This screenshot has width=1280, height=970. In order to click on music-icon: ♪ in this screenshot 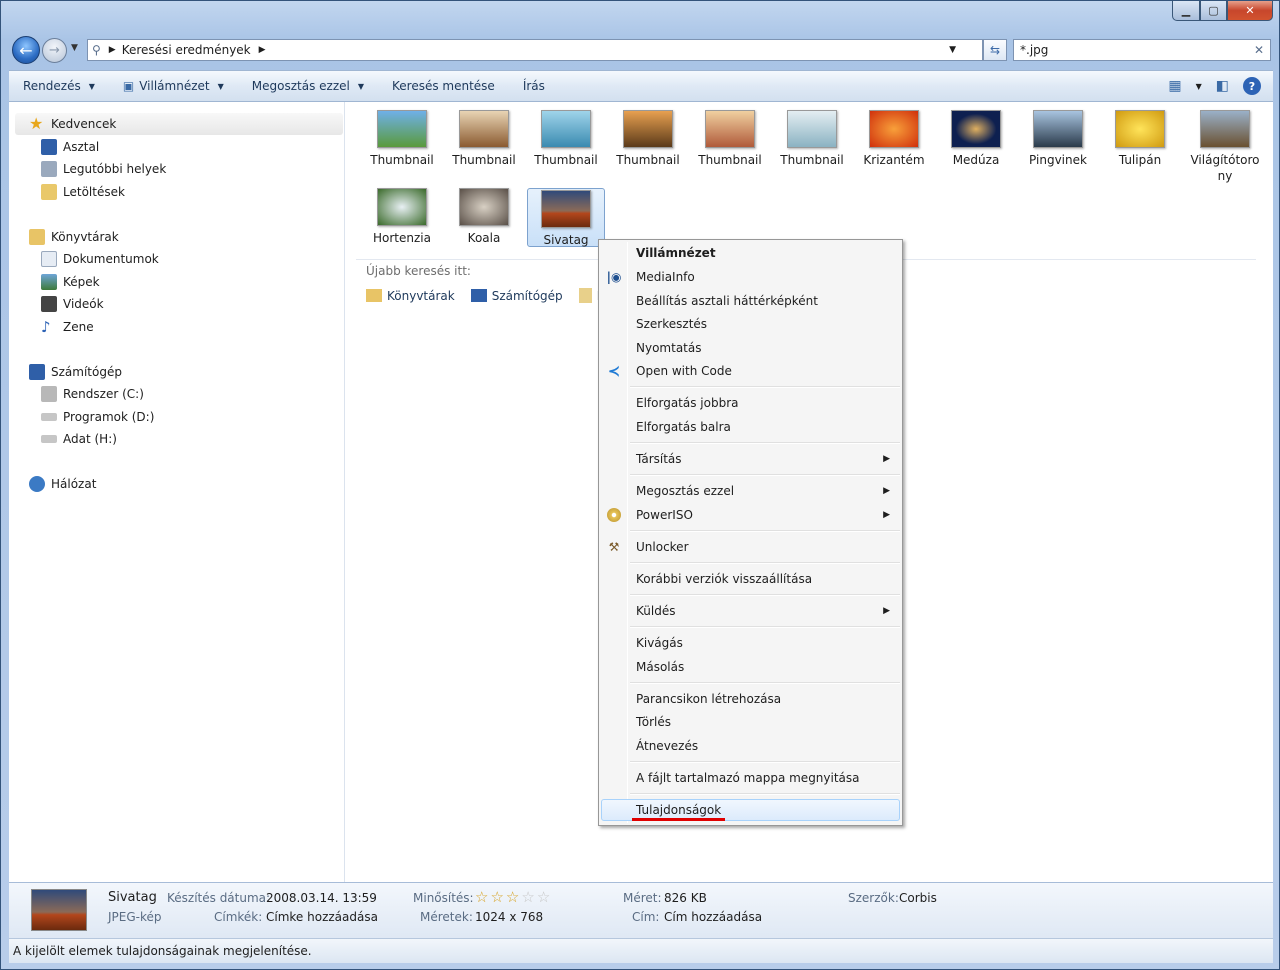, I will do `click(46, 327)`.